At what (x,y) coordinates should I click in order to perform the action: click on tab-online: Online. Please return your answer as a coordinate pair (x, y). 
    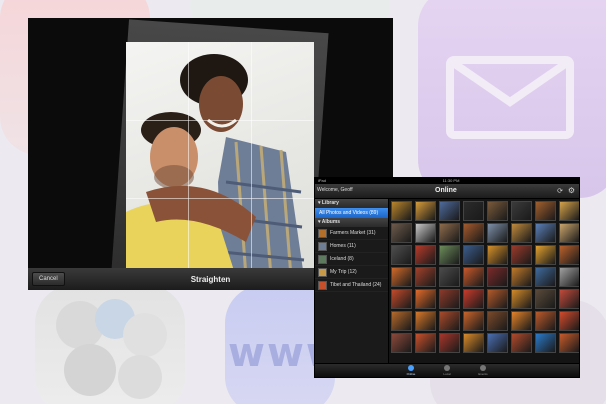
    Looking at the image, I should click on (411, 371).